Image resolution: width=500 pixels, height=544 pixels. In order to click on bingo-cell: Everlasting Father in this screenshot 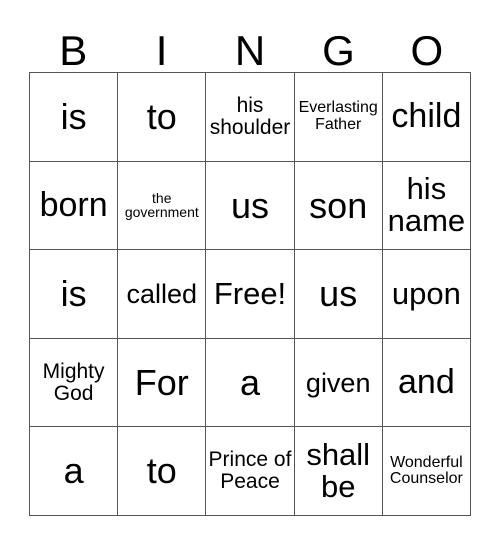, I will do `click(338, 117)`.